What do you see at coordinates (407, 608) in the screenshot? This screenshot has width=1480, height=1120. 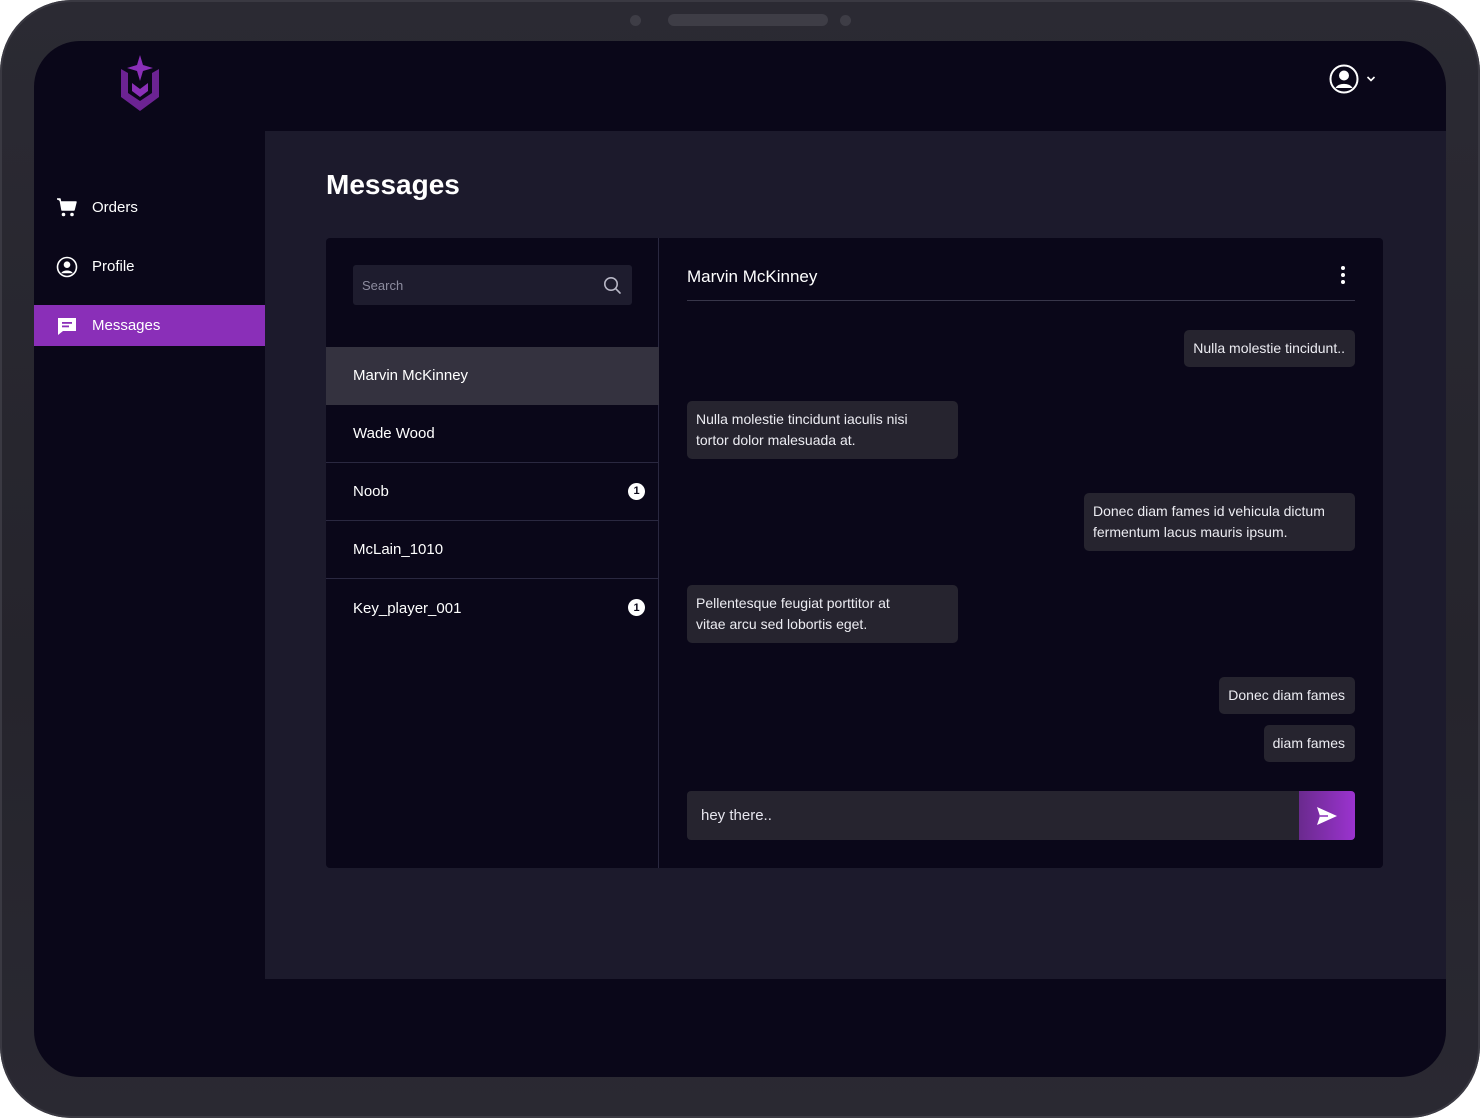 I see `contact-name: Key_player_001` at bounding box center [407, 608].